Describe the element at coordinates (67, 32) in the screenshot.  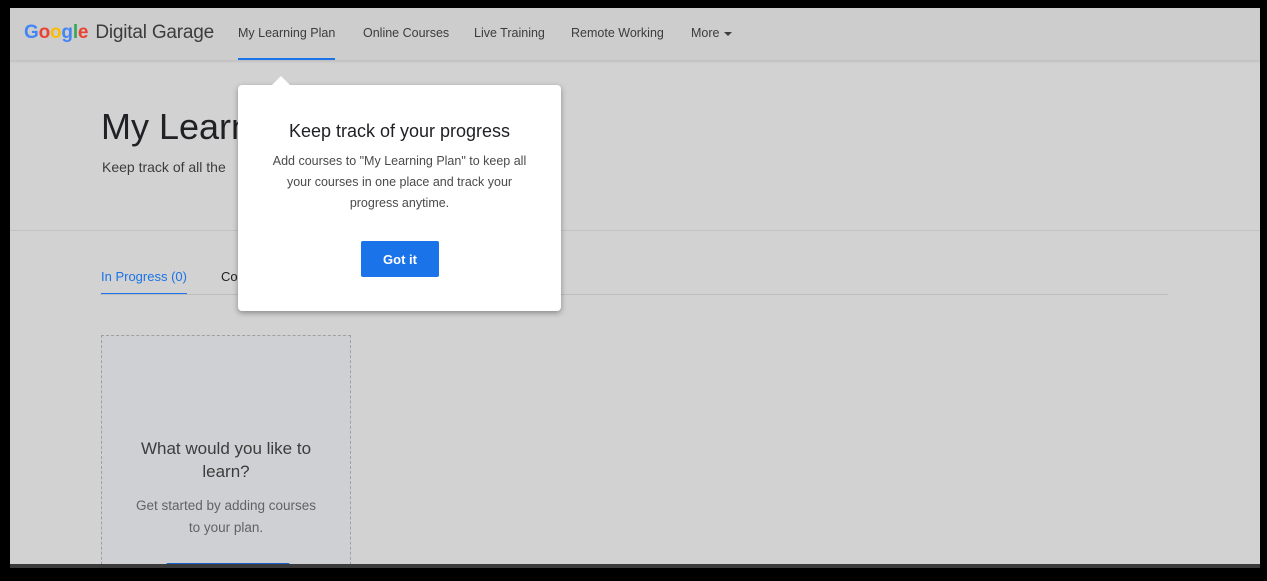
I see `logo-letter: g` at that location.